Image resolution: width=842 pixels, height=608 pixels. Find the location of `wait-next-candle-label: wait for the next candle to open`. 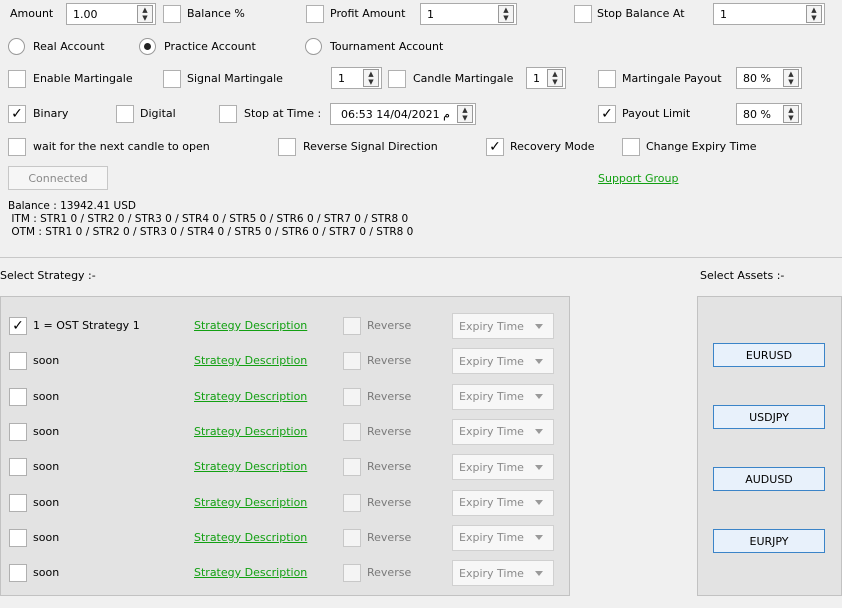

wait-next-candle-label: wait for the next candle to open is located at coordinates (121, 146).